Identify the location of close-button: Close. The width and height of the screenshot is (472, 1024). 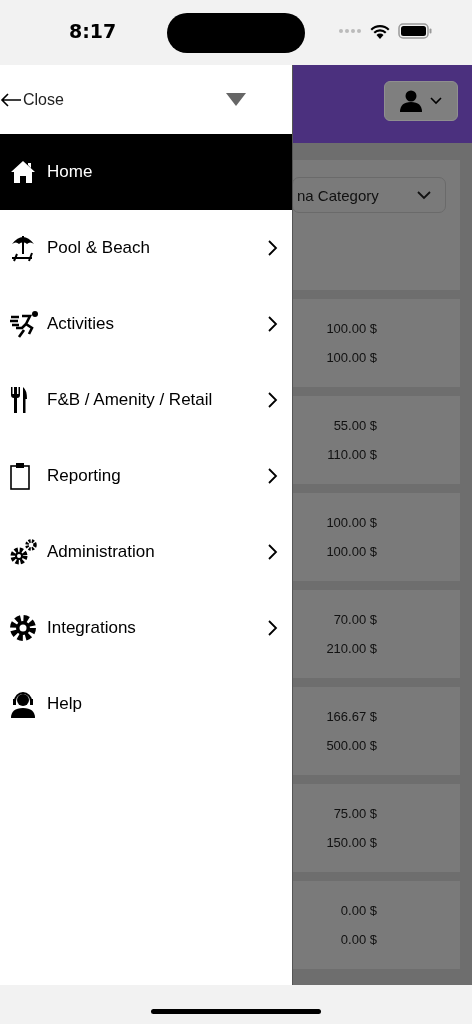
(32, 99).